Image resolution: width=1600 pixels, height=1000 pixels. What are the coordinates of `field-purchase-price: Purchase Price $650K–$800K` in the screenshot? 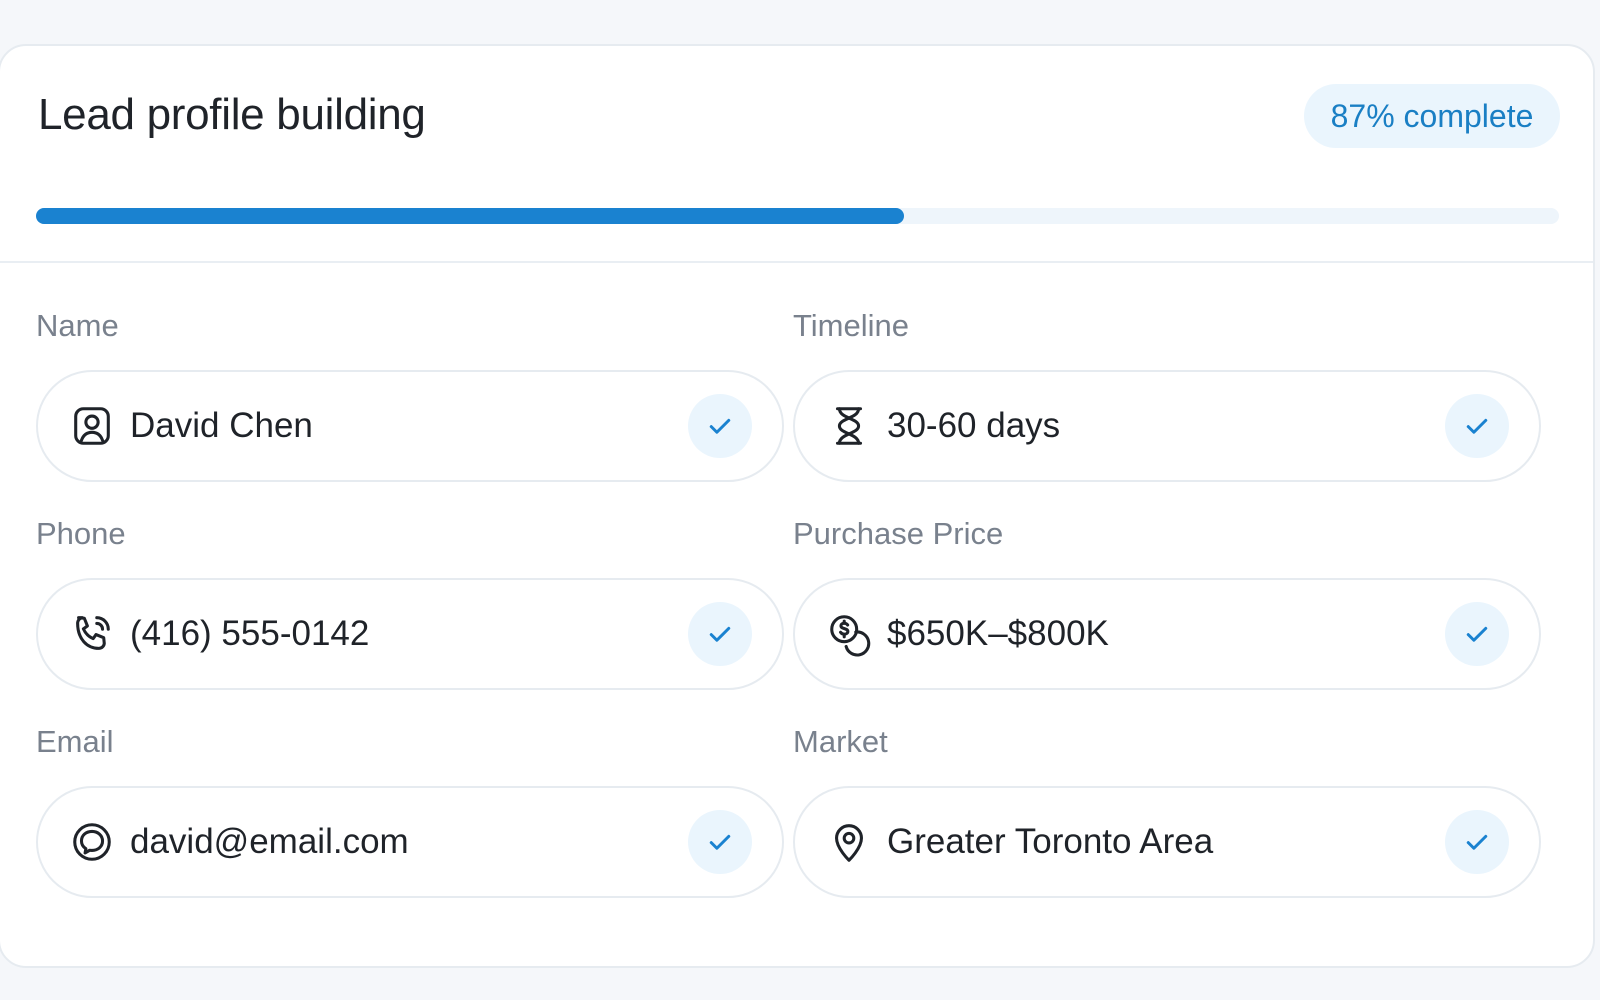 It's located at (1167, 602).